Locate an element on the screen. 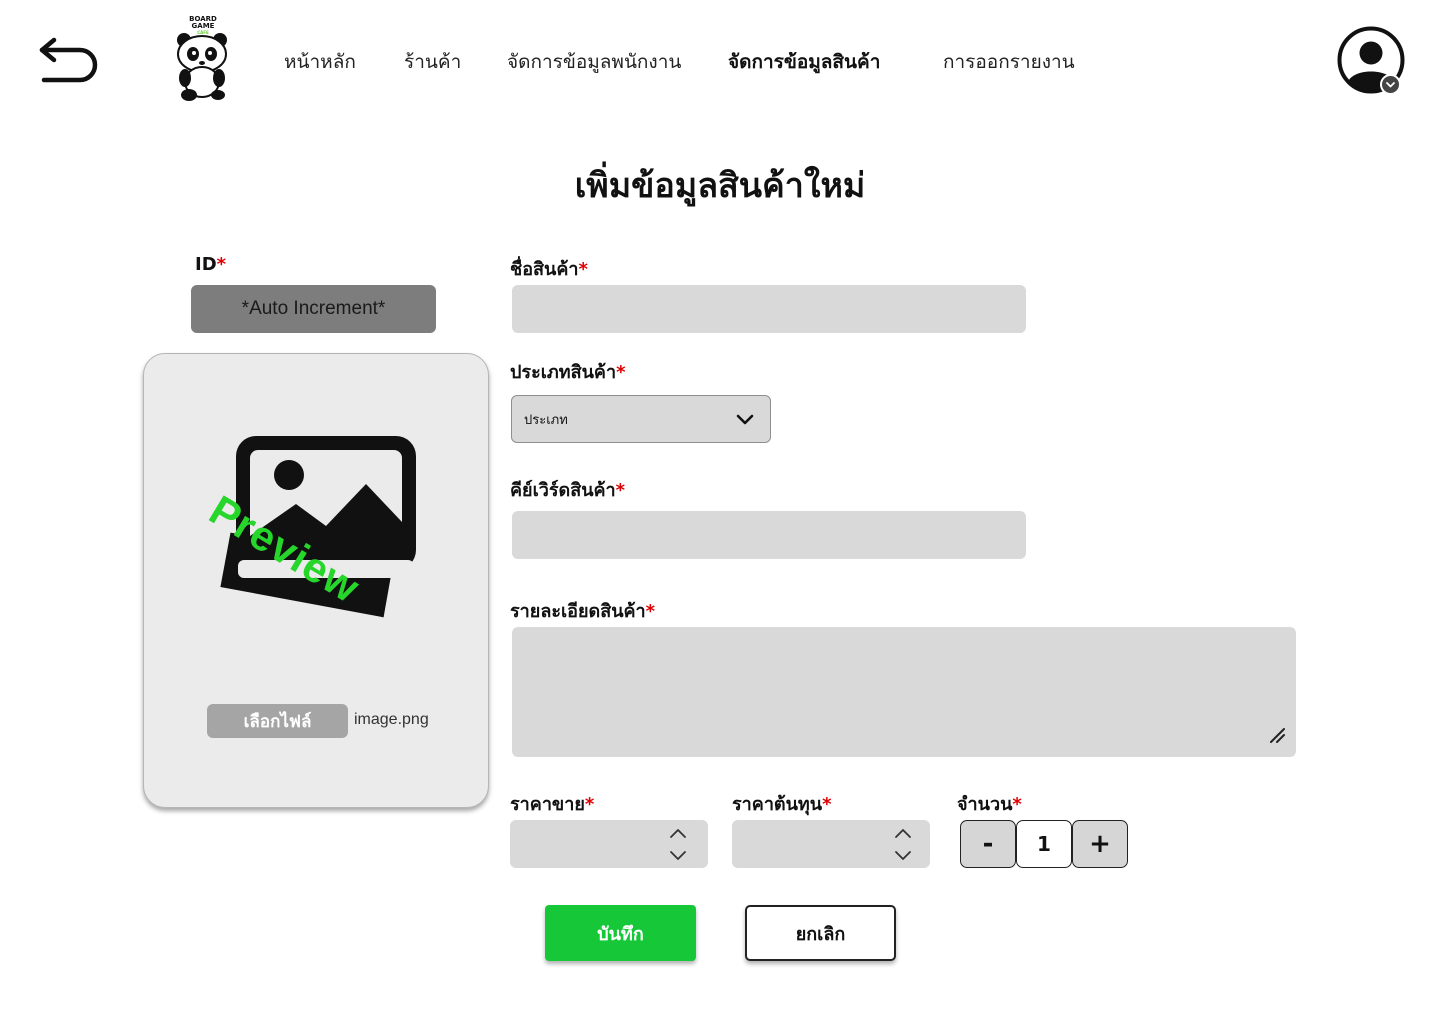  product-category-label: ประเภทสินค้า* is located at coordinates (568, 372).